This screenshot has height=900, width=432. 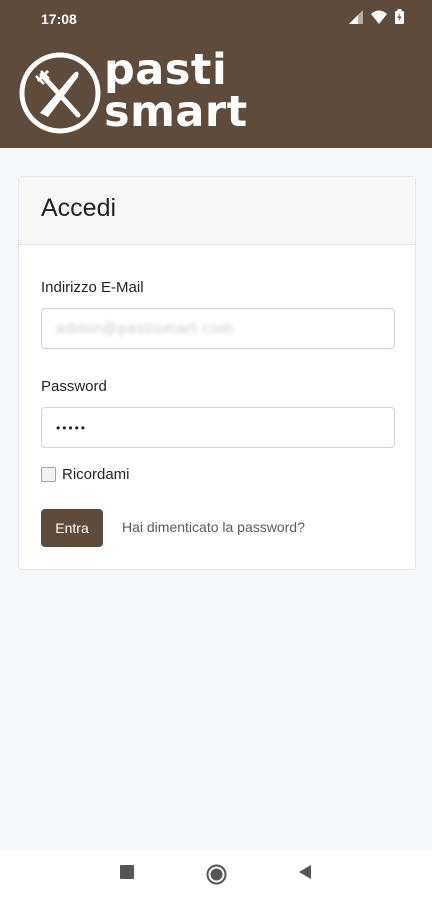 What do you see at coordinates (217, 211) in the screenshot?
I see `card-header: Accedi` at bounding box center [217, 211].